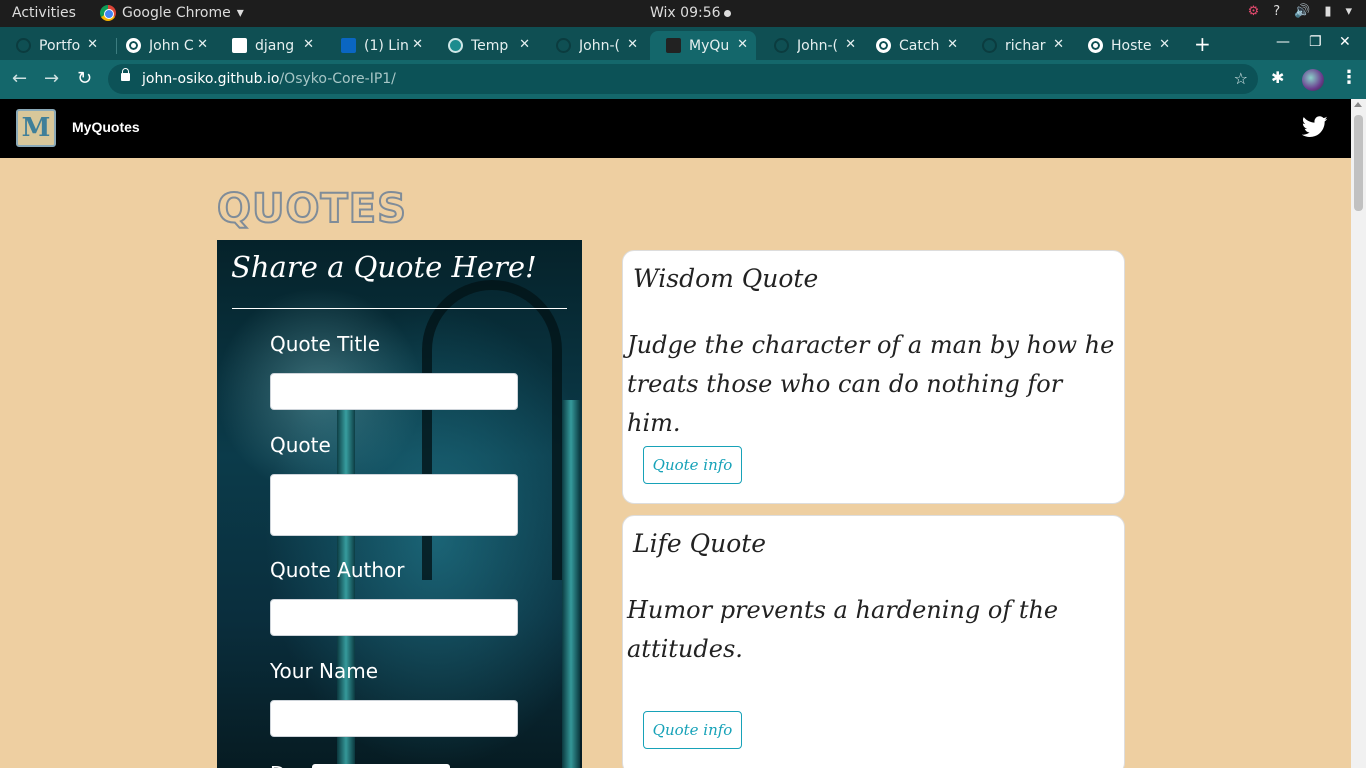 Image resolution: width=1366 pixels, height=768 pixels. I want to click on new-tab-plus-icon: +, so click(1202, 44).